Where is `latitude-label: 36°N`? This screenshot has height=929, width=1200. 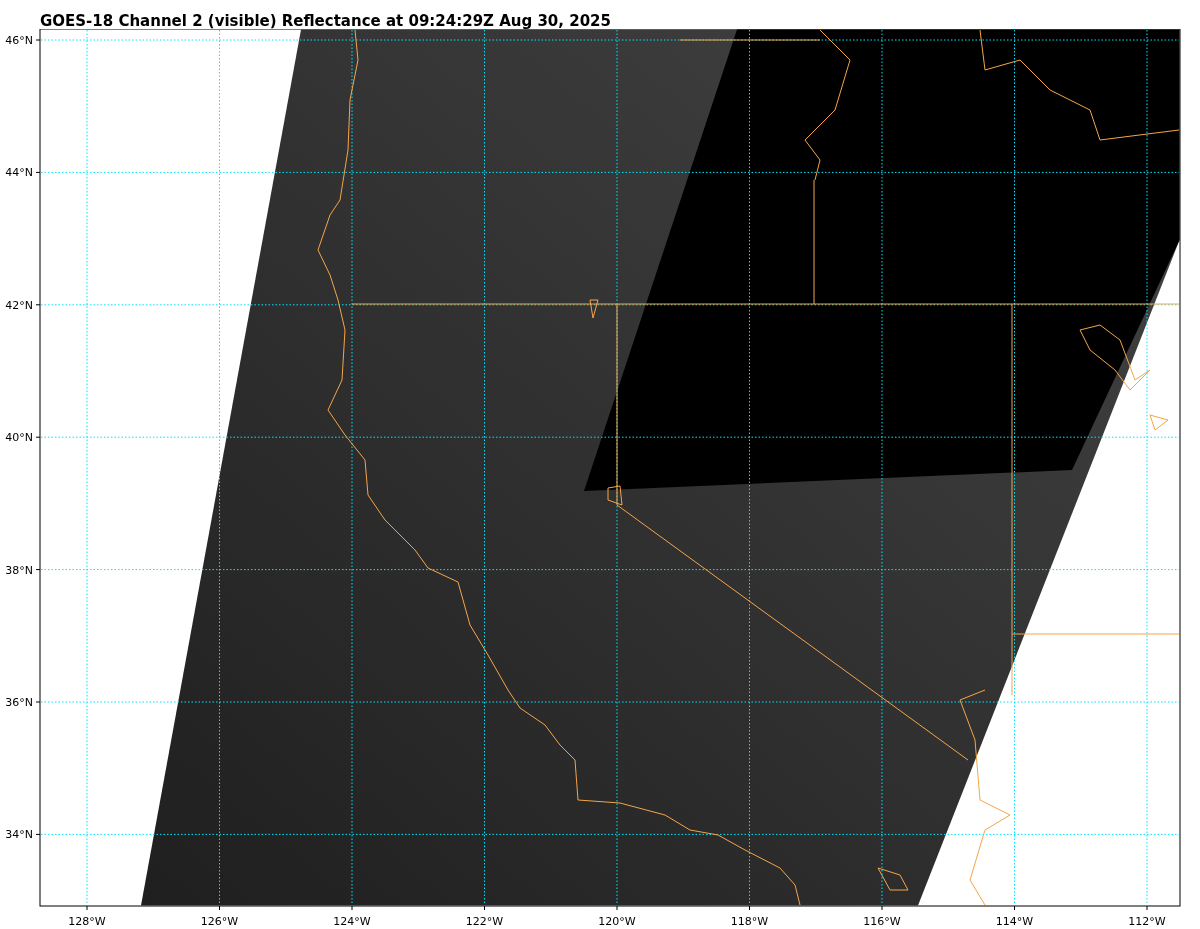
latitude-label: 36°N is located at coordinates (19, 702).